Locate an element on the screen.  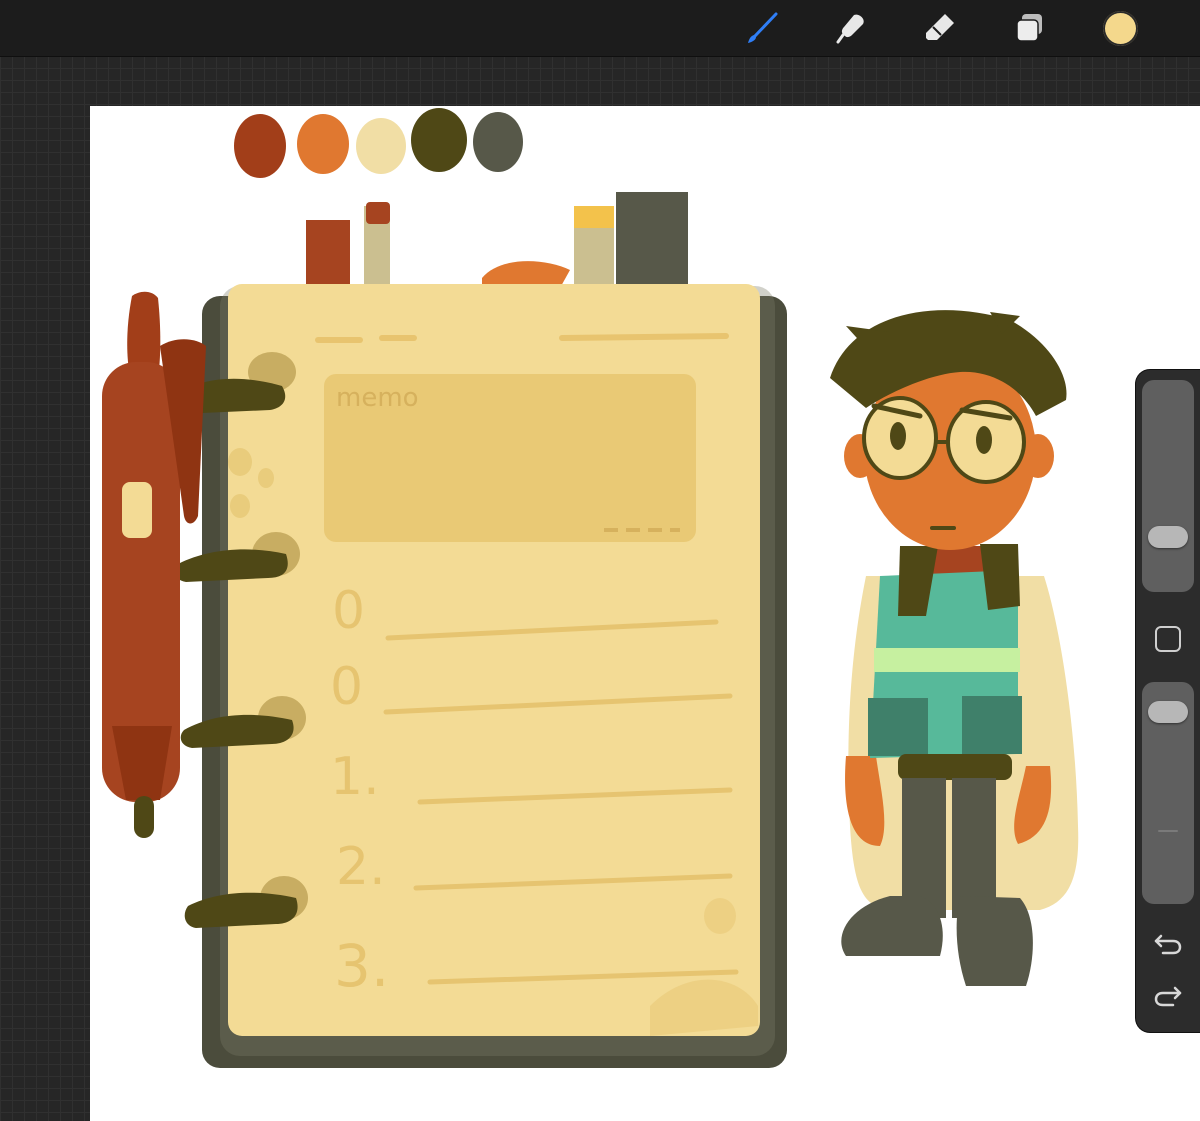
palette-swatch-olive is located at coordinates (439, 140).